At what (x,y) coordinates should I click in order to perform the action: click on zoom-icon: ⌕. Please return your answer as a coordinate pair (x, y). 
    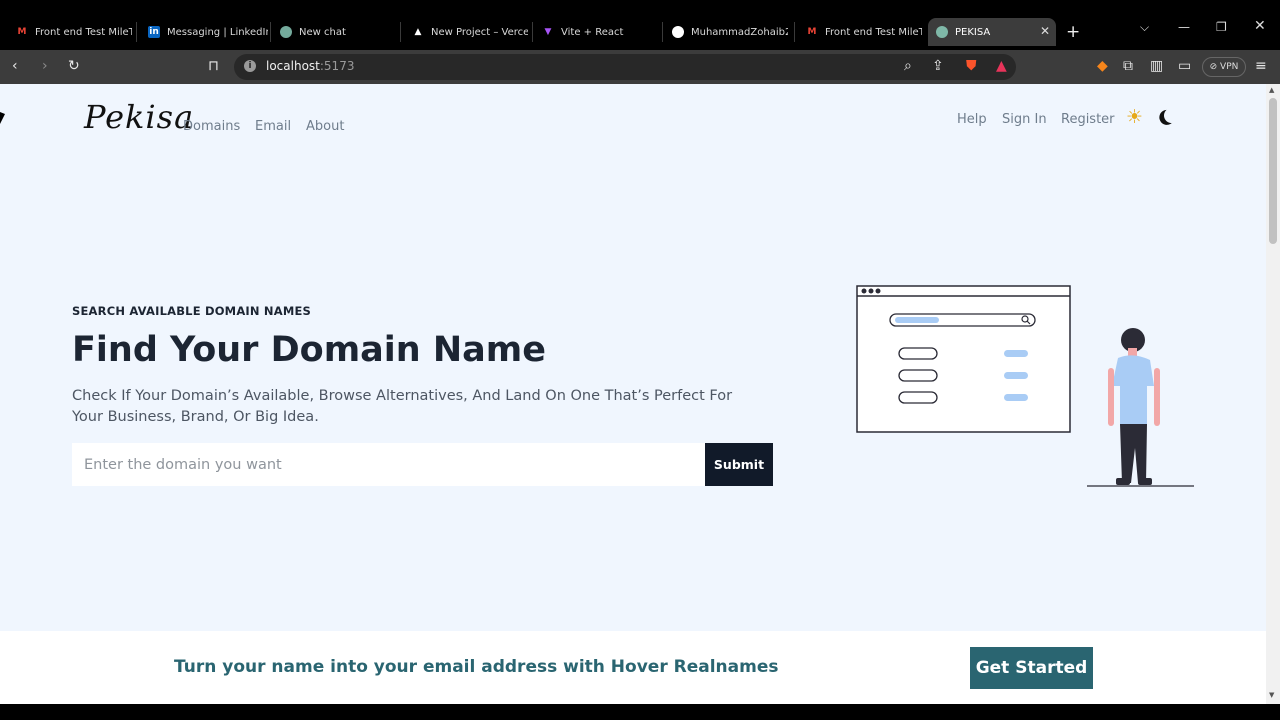
    Looking at the image, I should click on (908, 66).